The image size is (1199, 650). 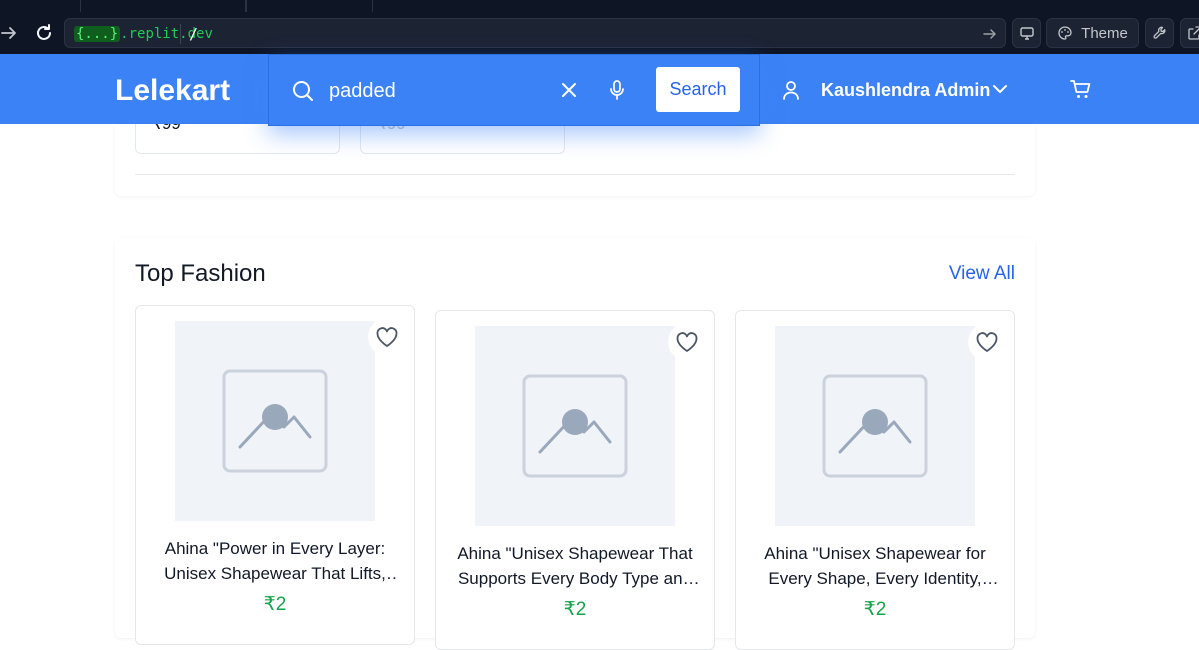 What do you see at coordinates (1000, 89) in the screenshot?
I see `chevron-down-icon` at bounding box center [1000, 89].